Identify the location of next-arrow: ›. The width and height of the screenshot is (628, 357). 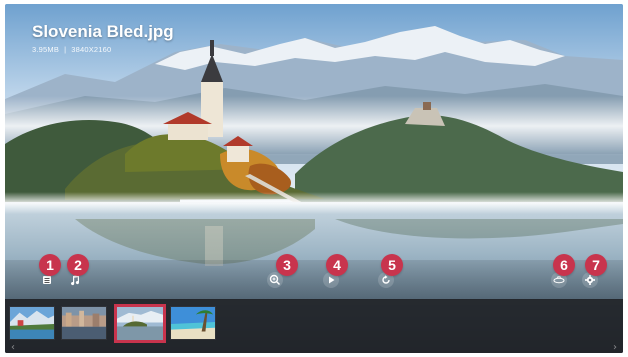
(615, 347).